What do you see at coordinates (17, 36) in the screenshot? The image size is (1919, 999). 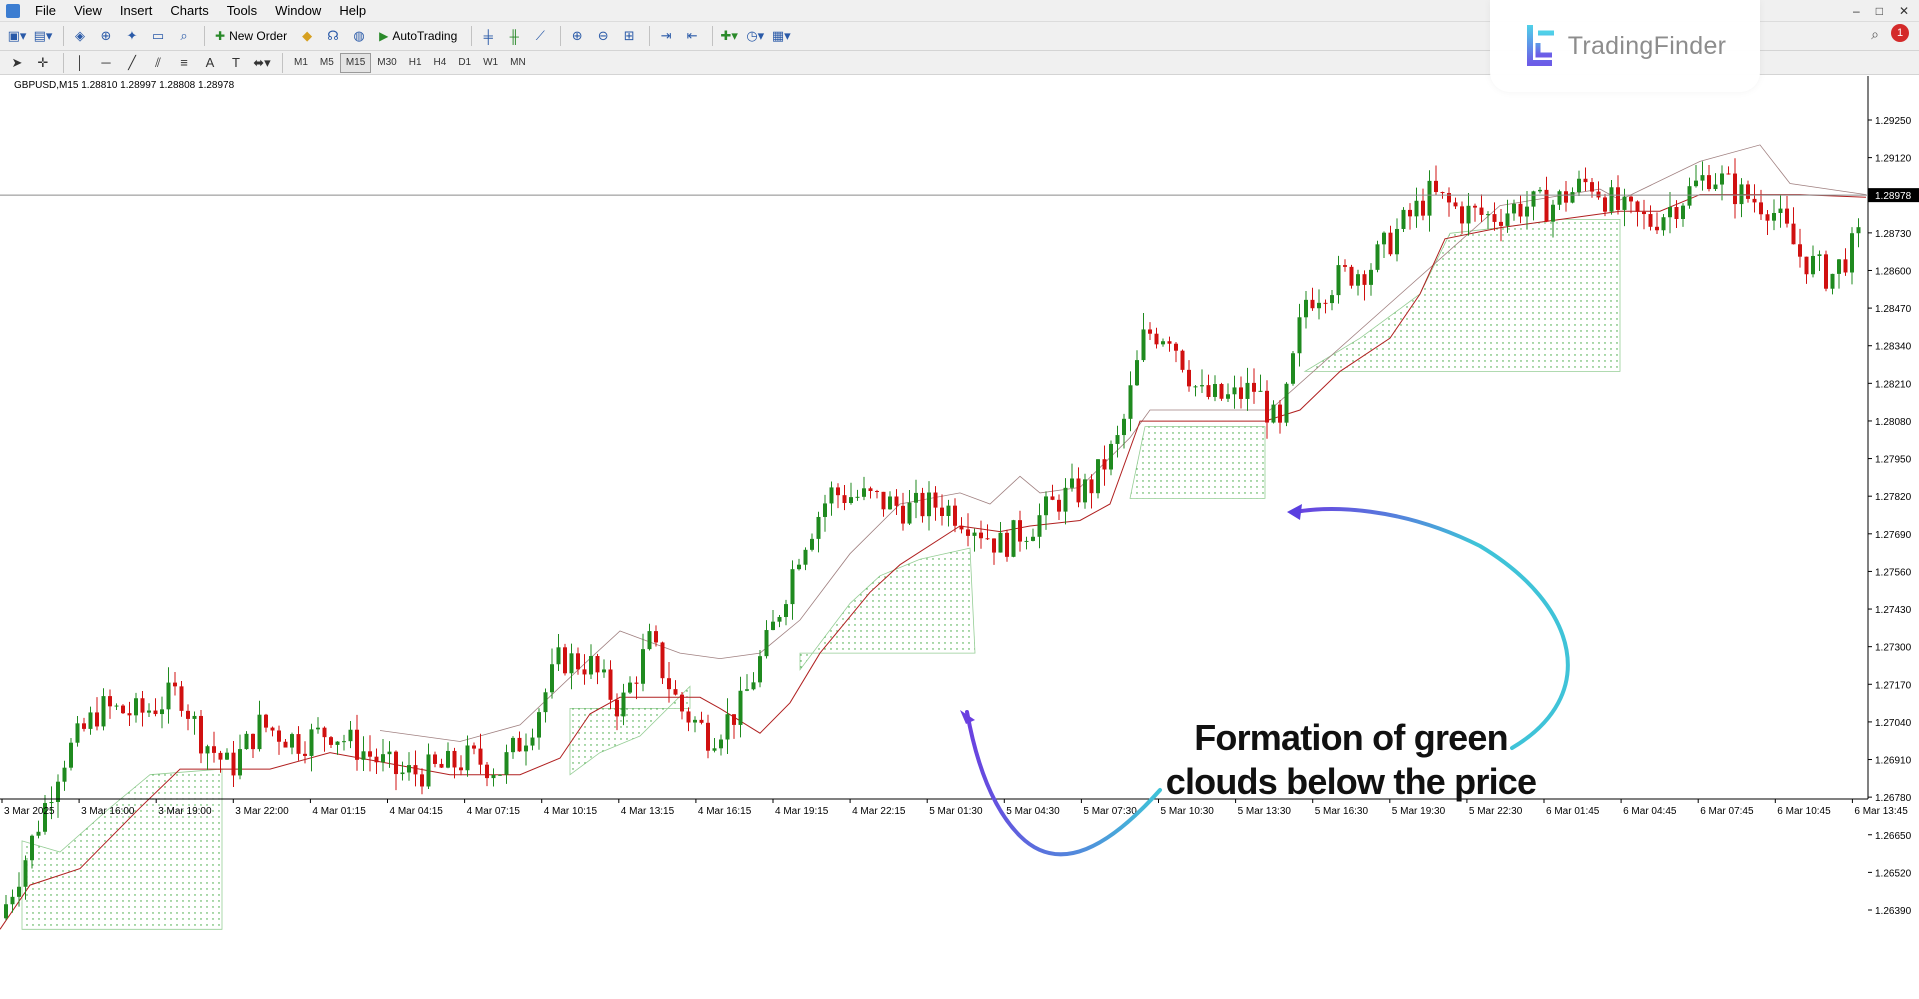 I see `new-chart-icon: ▣▾` at bounding box center [17, 36].